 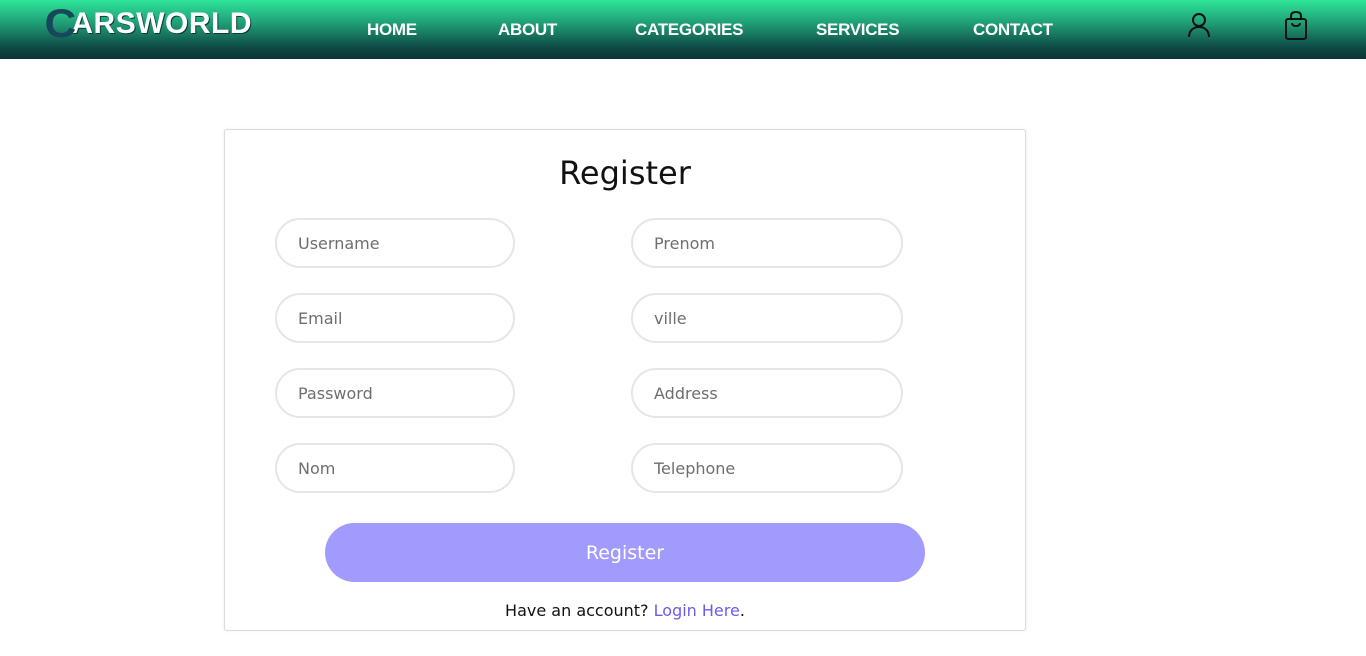 I want to click on nav-services: SERVICES, so click(x=858, y=30).